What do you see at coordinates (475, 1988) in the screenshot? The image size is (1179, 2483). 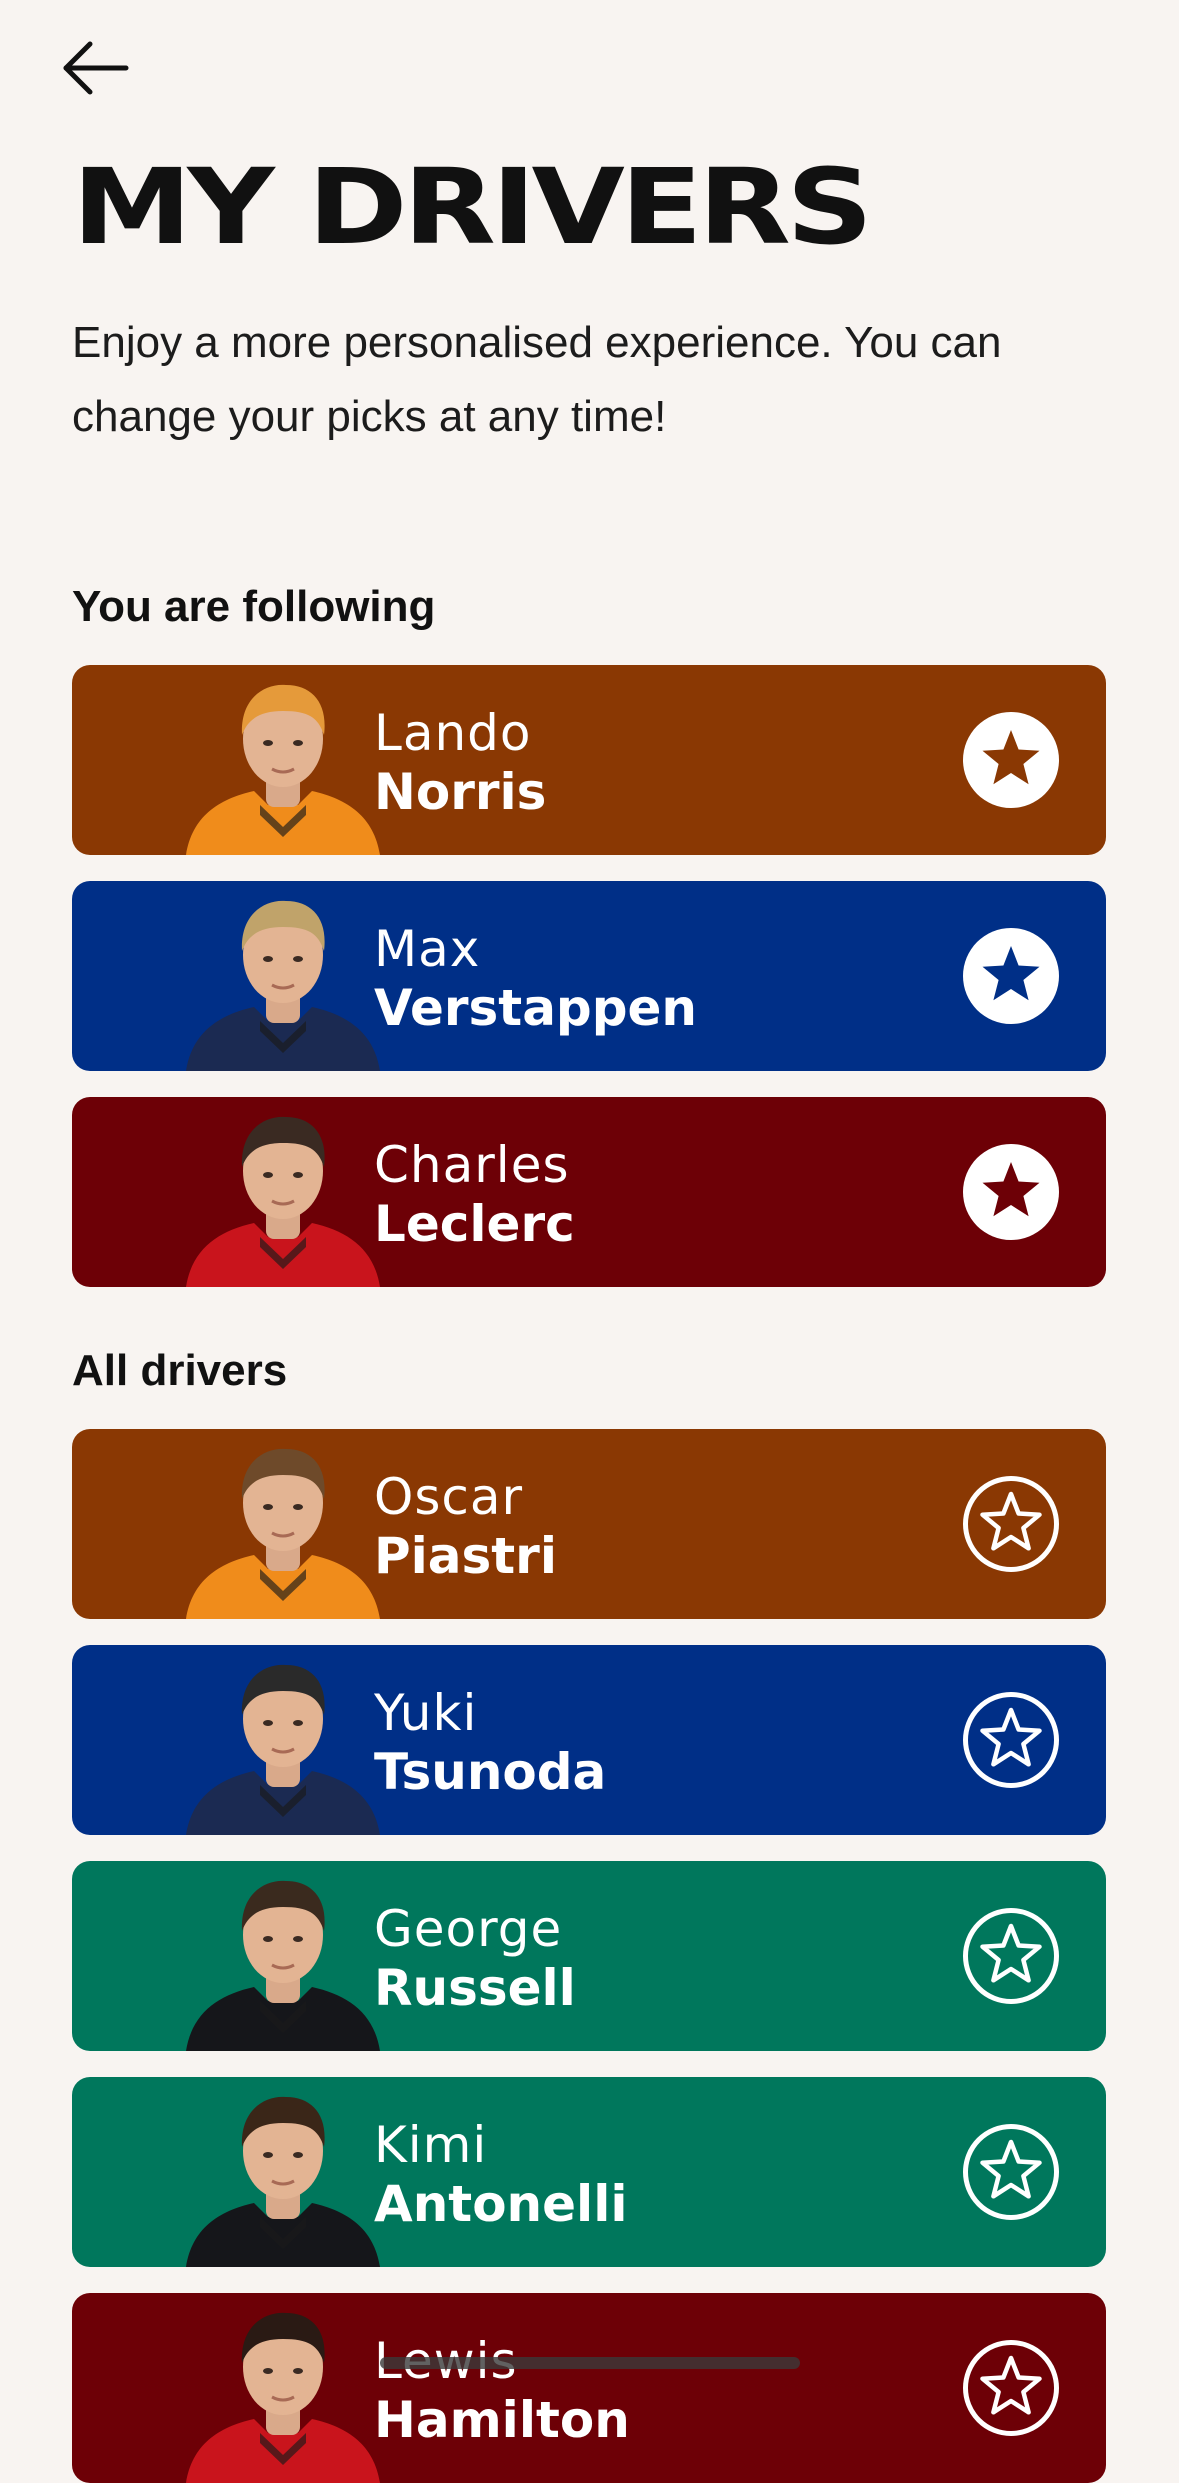 I see `driver-last-name: Russell` at bounding box center [475, 1988].